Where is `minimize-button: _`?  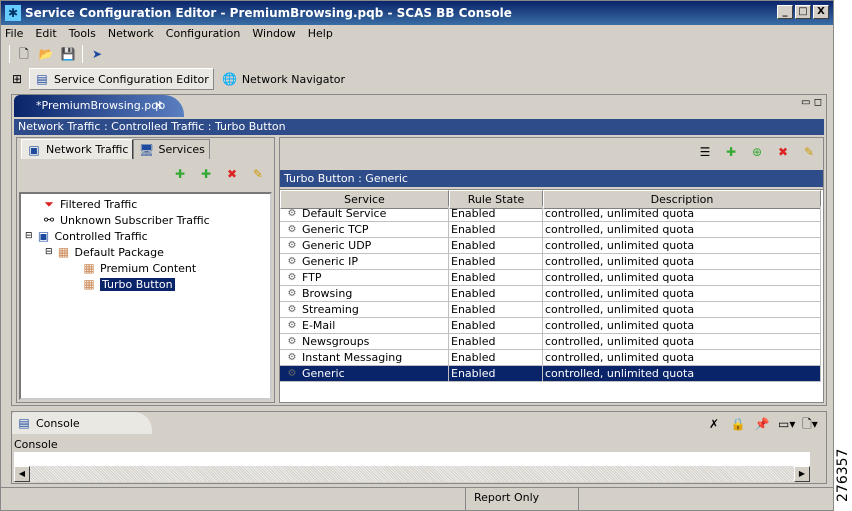 minimize-button: _ is located at coordinates (785, 12).